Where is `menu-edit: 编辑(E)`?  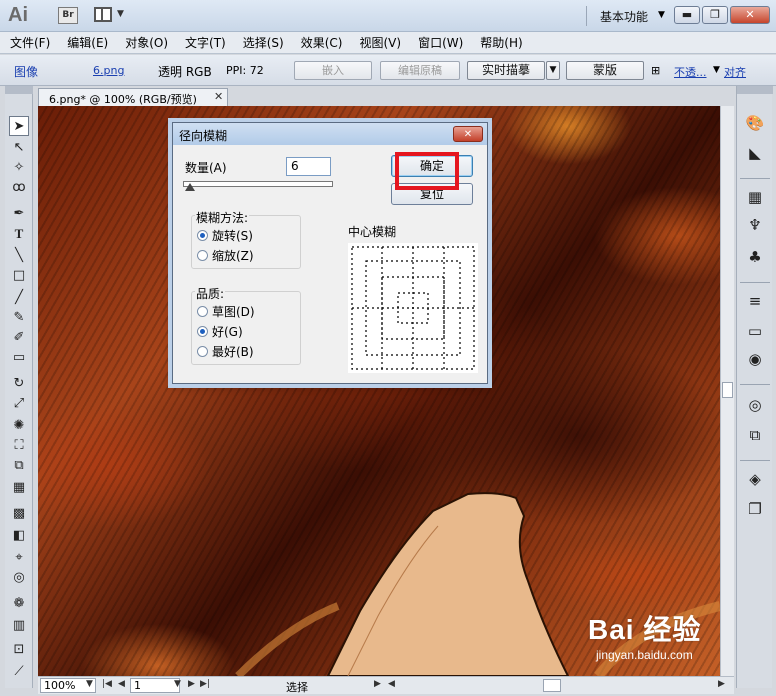 menu-edit: 编辑(E) is located at coordinates (87, 42).